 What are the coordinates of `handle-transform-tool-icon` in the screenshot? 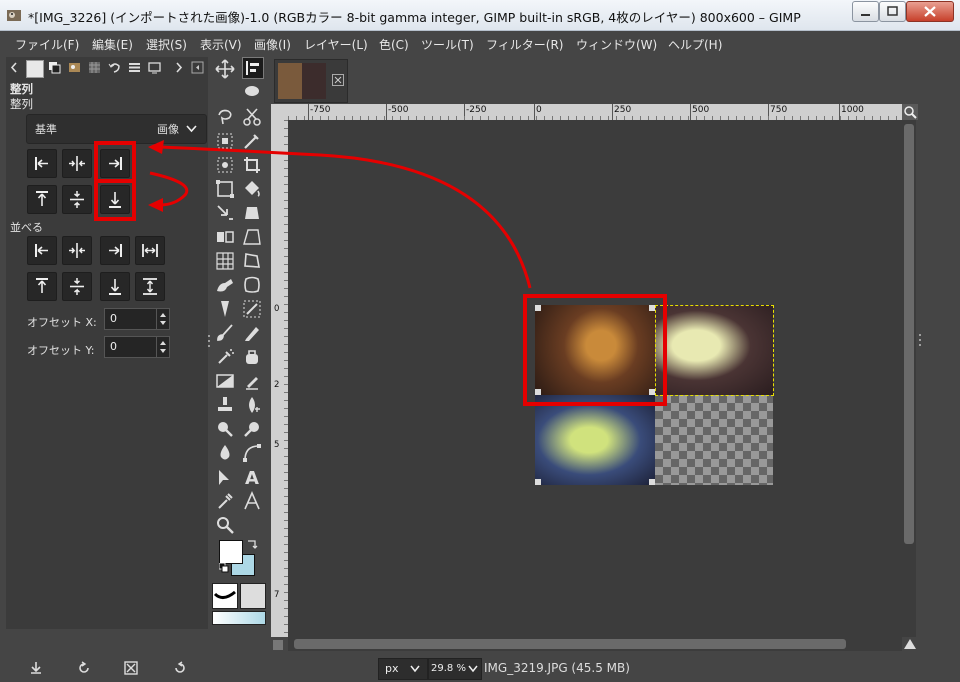 It's located at (252, 285).